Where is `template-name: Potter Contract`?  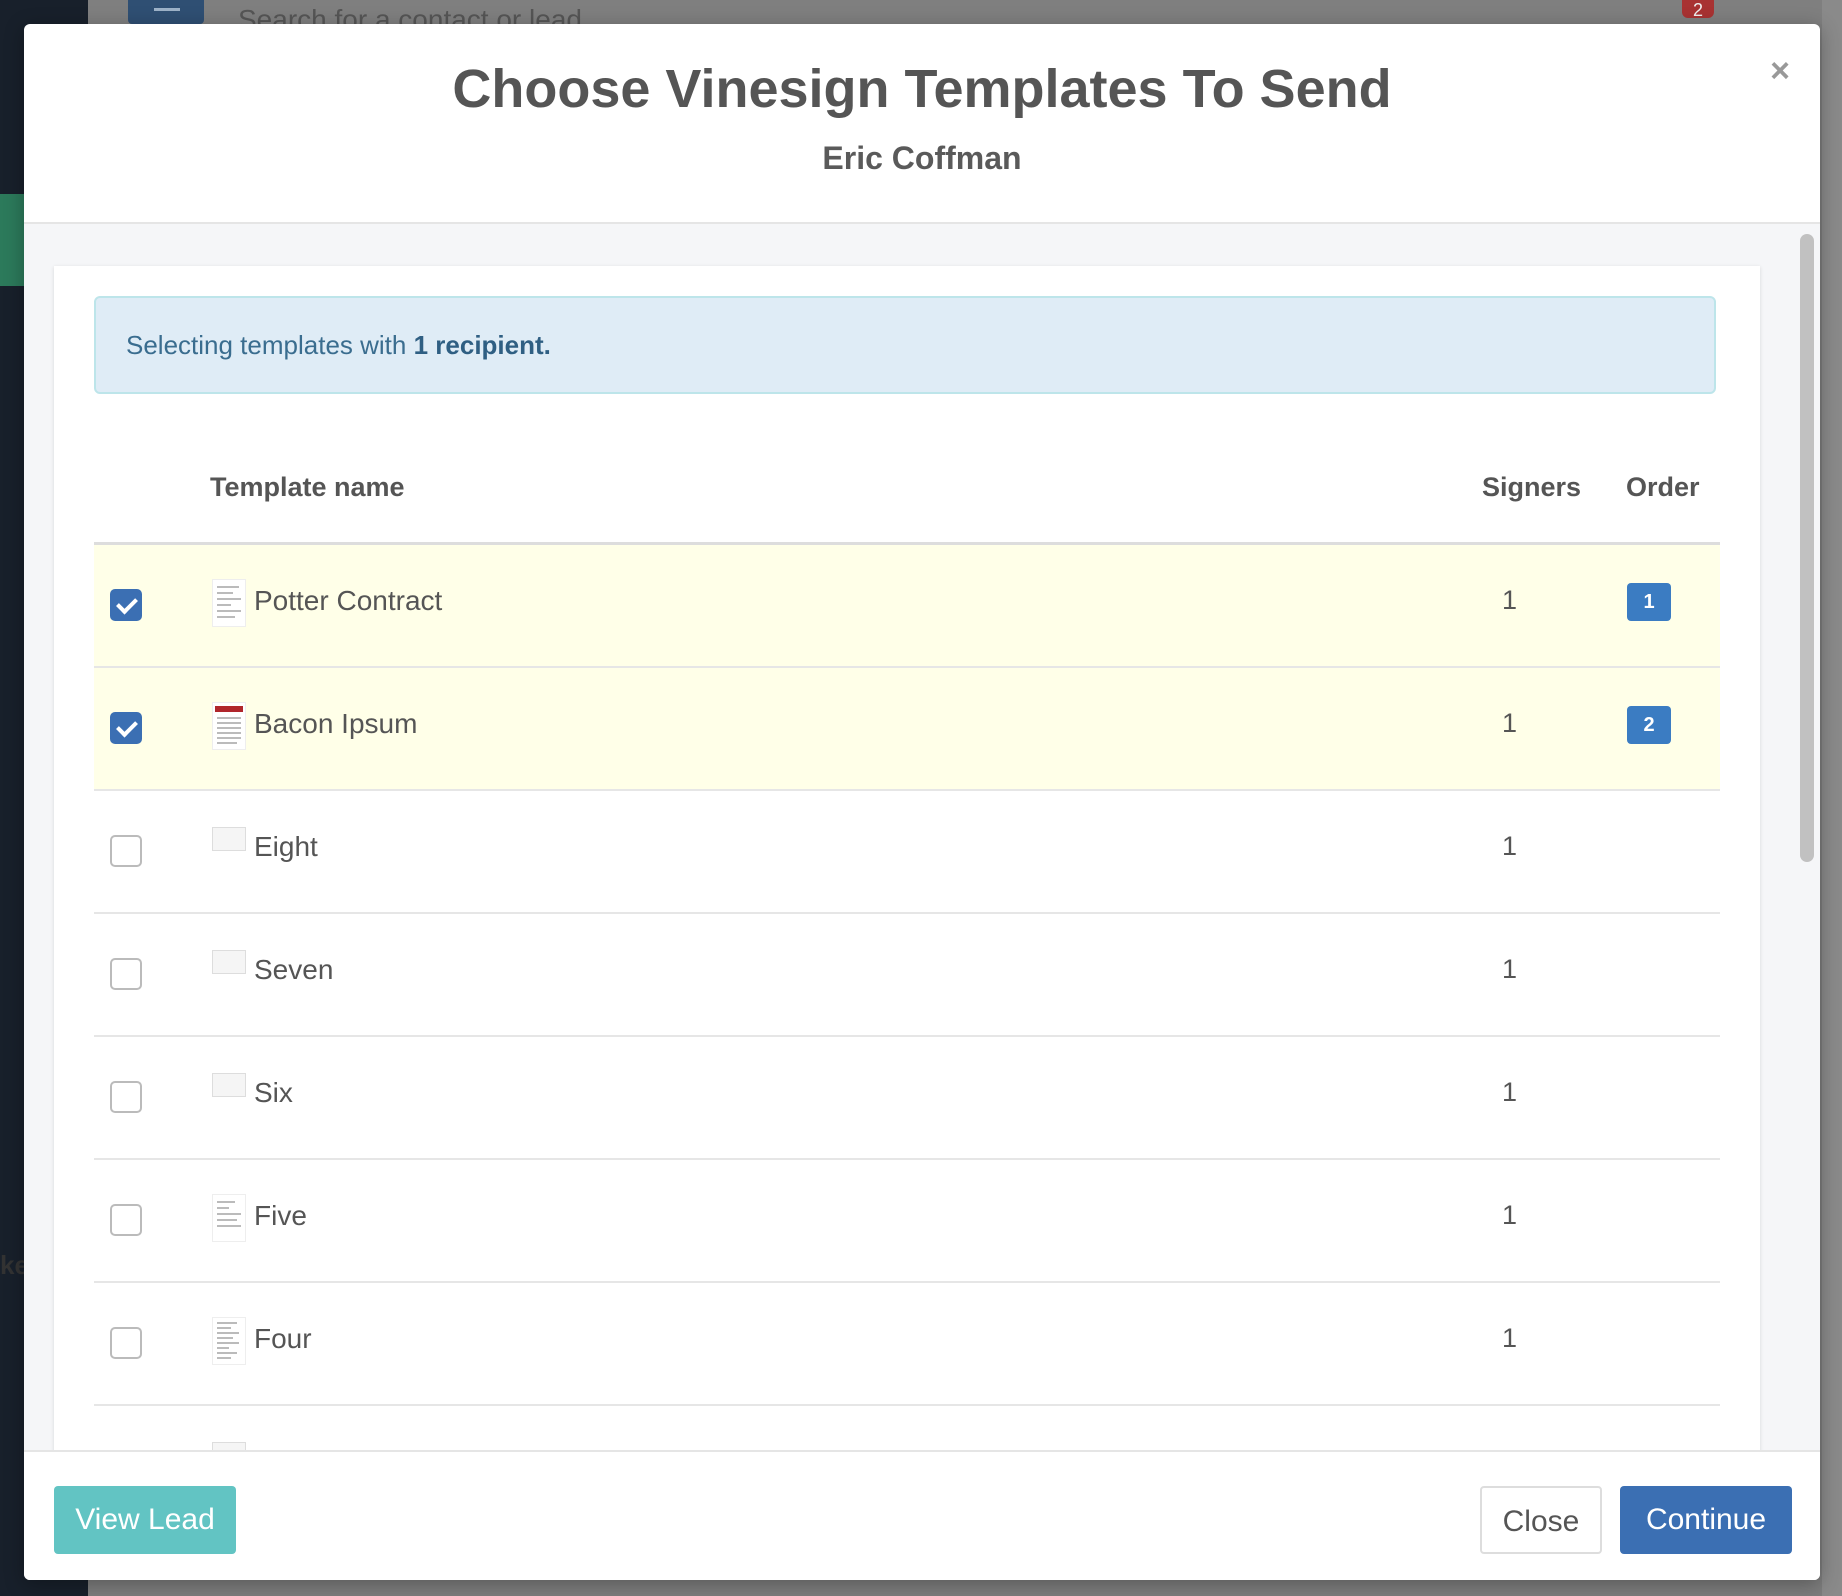 template-name: Potter Contract is located at coordinates (348, 600).